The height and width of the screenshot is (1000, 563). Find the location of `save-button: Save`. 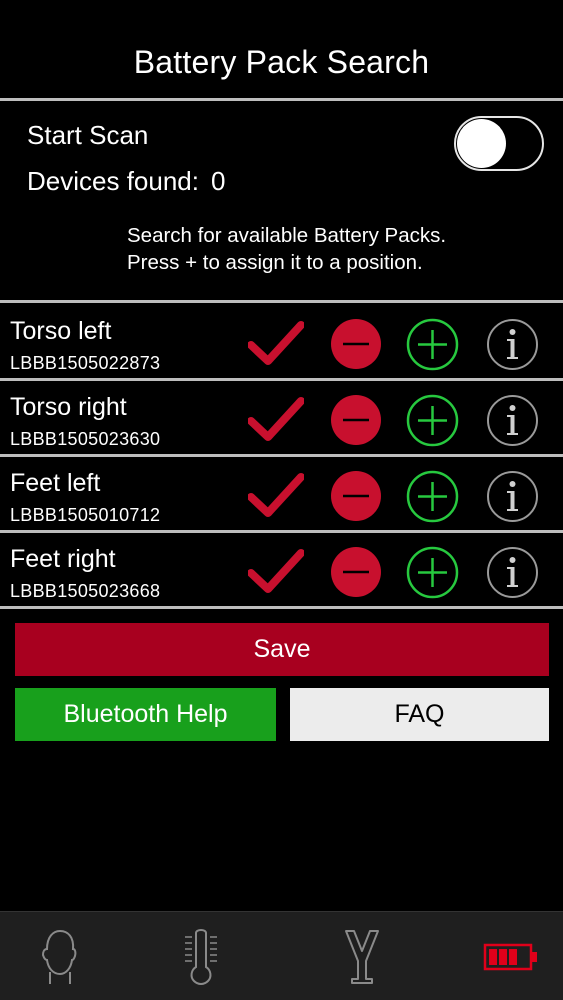

save-button: Save is located at coordinates (282, 649).